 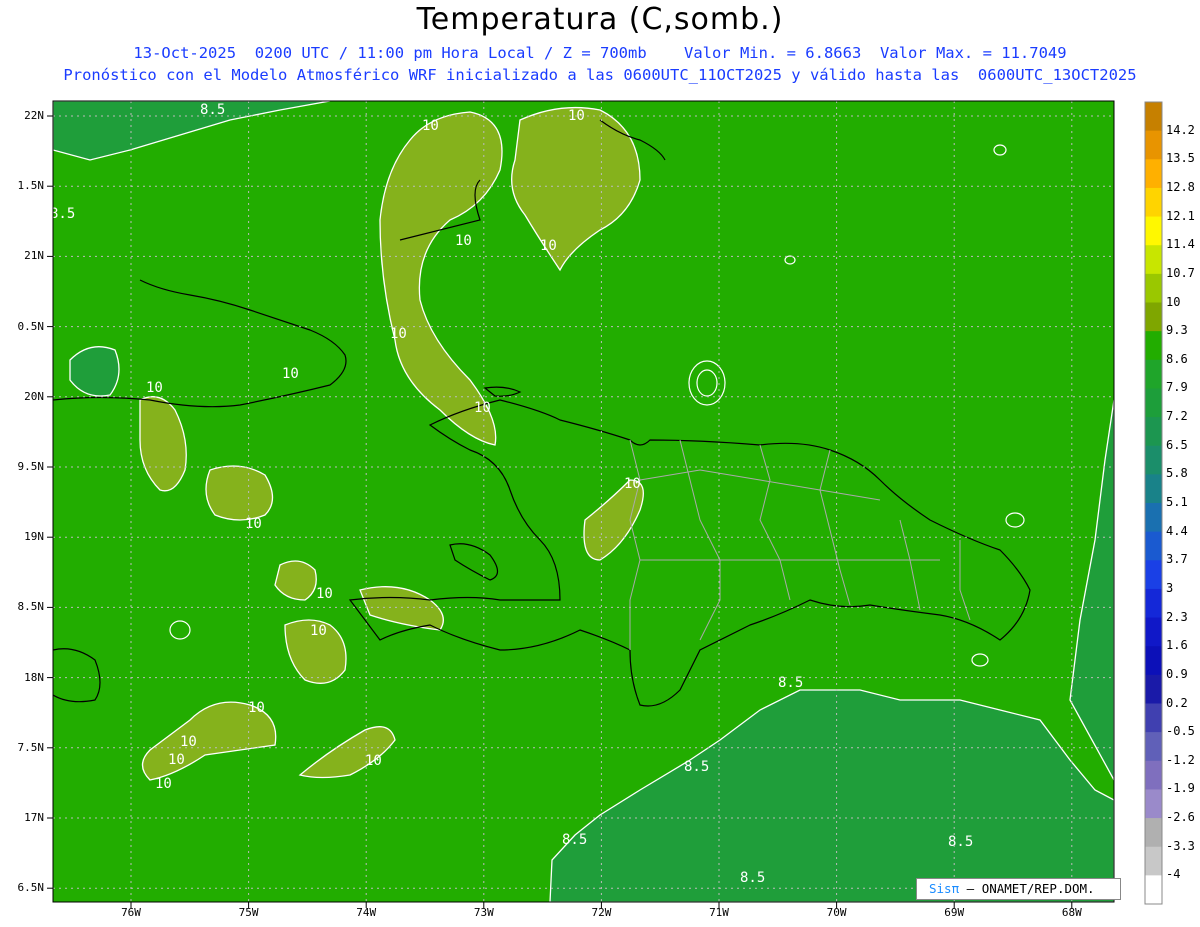 What do you see at coordinates (1180, 129) in the screenshot?
I see `colorbar-label: 14.2` at bounding box center [1180, 129].